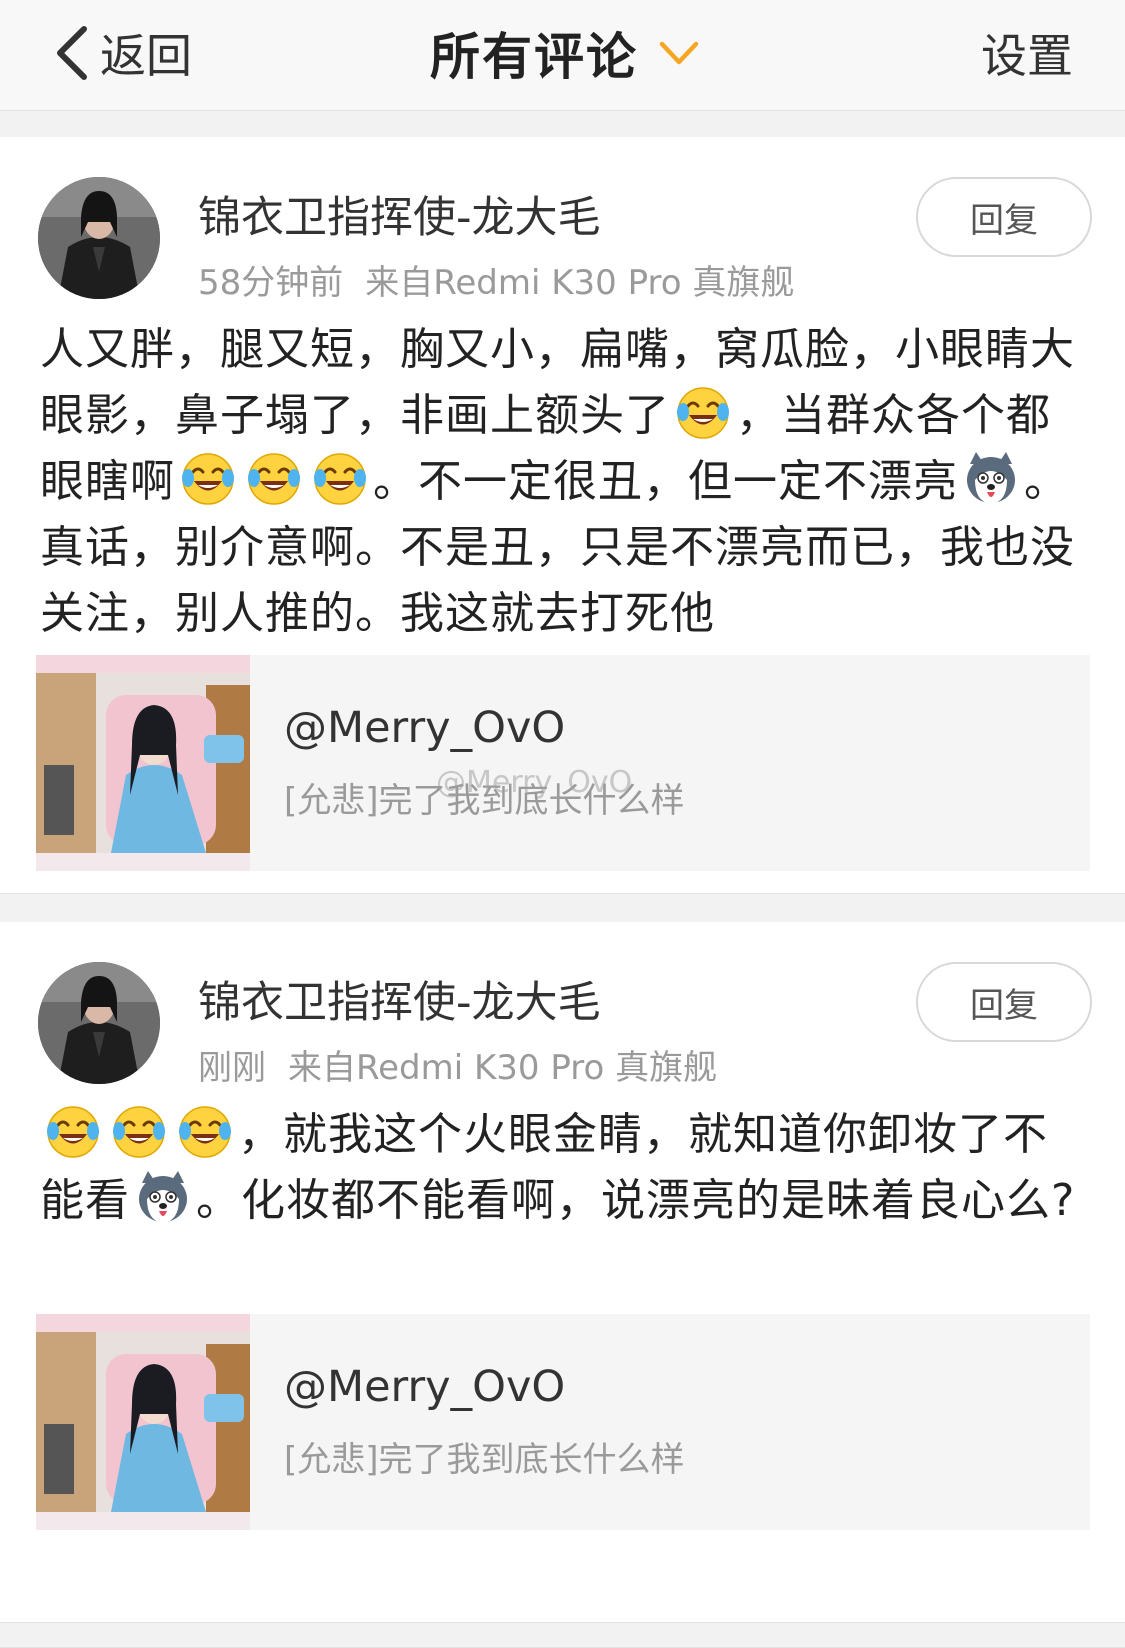 This screenshot has height=1648, width=1125. What do you see at coordinates (636, 1200) in the screenshot?
I see `comment-text-segment: 。化妆都不能看啊，说漂亮的是昧着良心么?` at bounding box center [636, 1200].